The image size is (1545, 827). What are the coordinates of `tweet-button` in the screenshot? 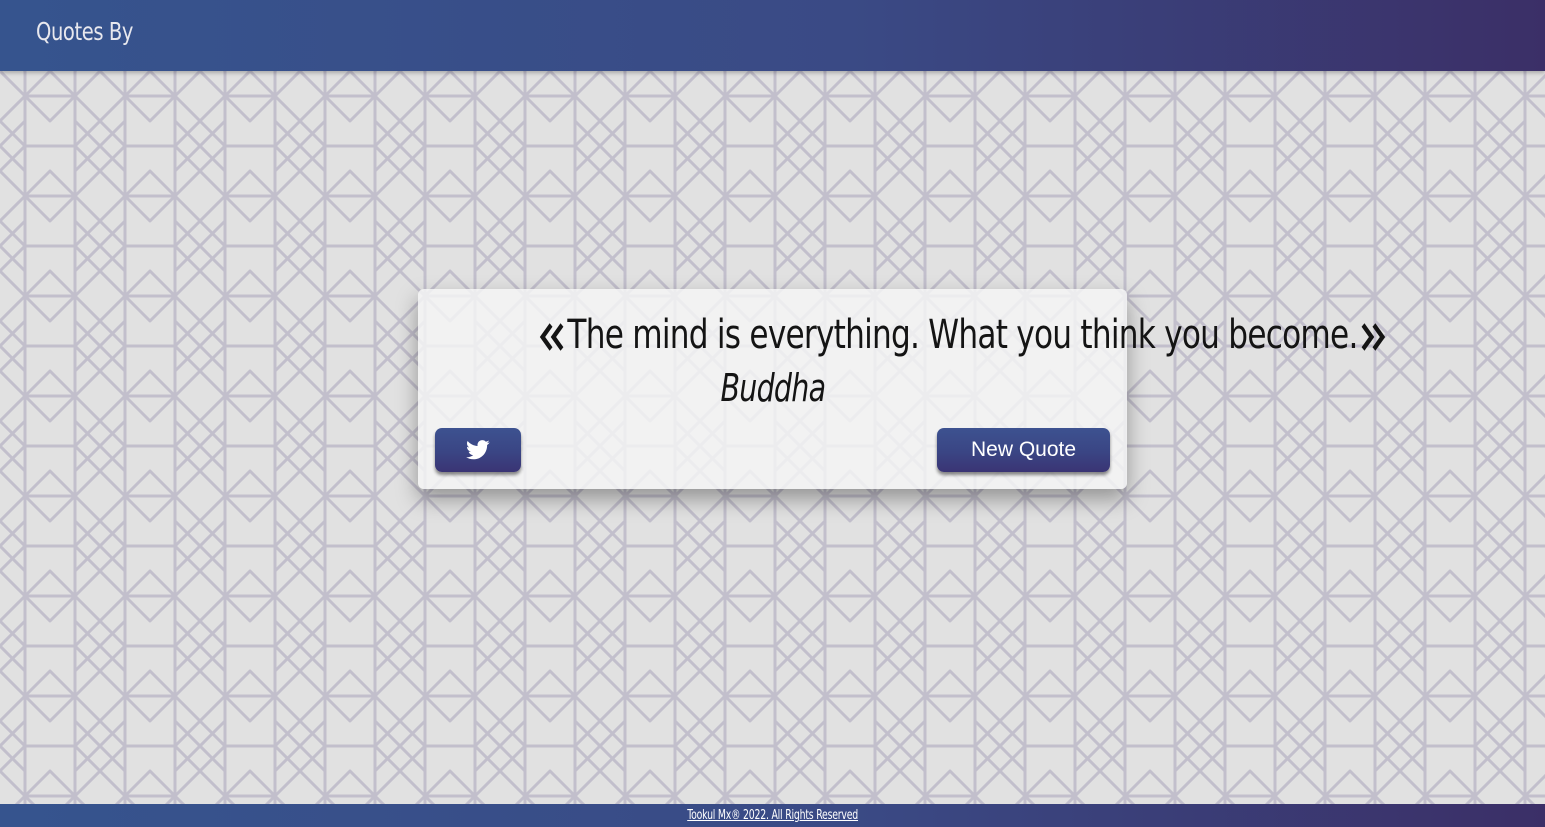 It's located at (478, 450).